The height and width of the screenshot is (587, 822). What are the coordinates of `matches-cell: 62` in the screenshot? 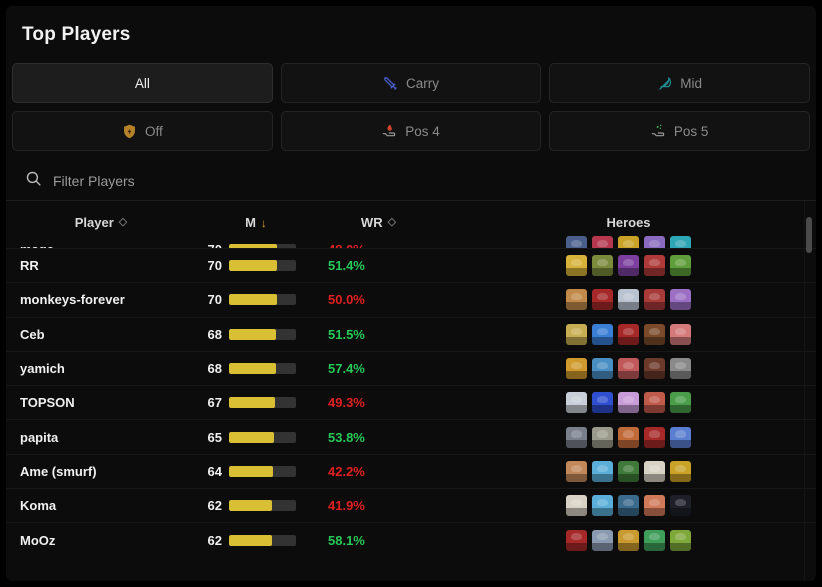 It's located at (256, 505).